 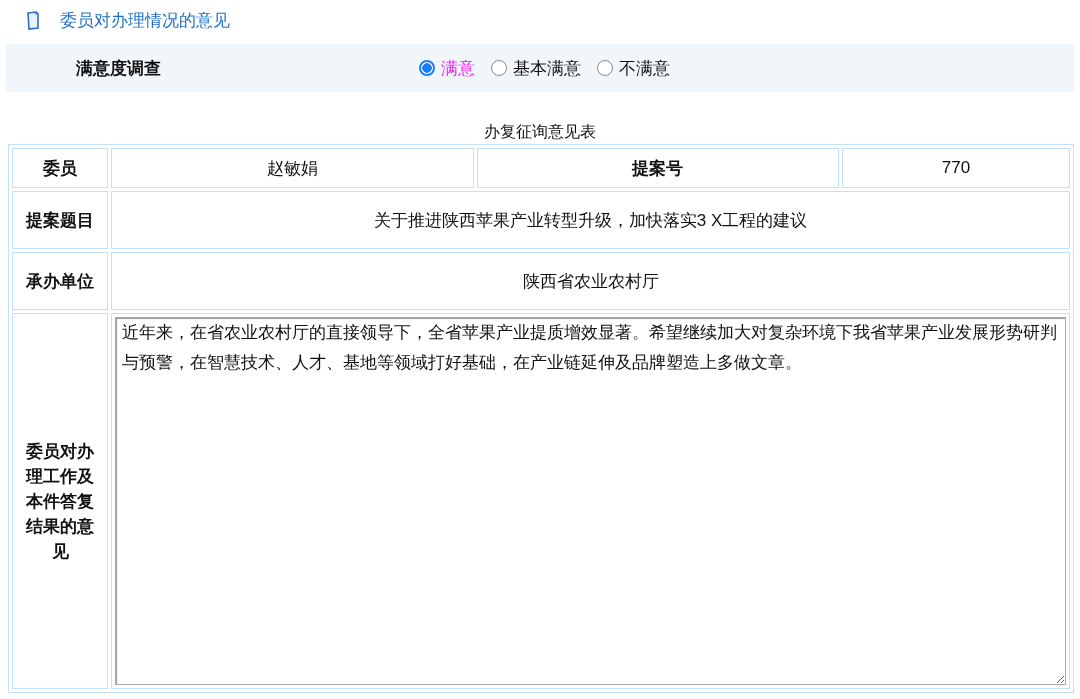 I want to click on table-caption: 办复征询意见表, so click(x=540, y=132).